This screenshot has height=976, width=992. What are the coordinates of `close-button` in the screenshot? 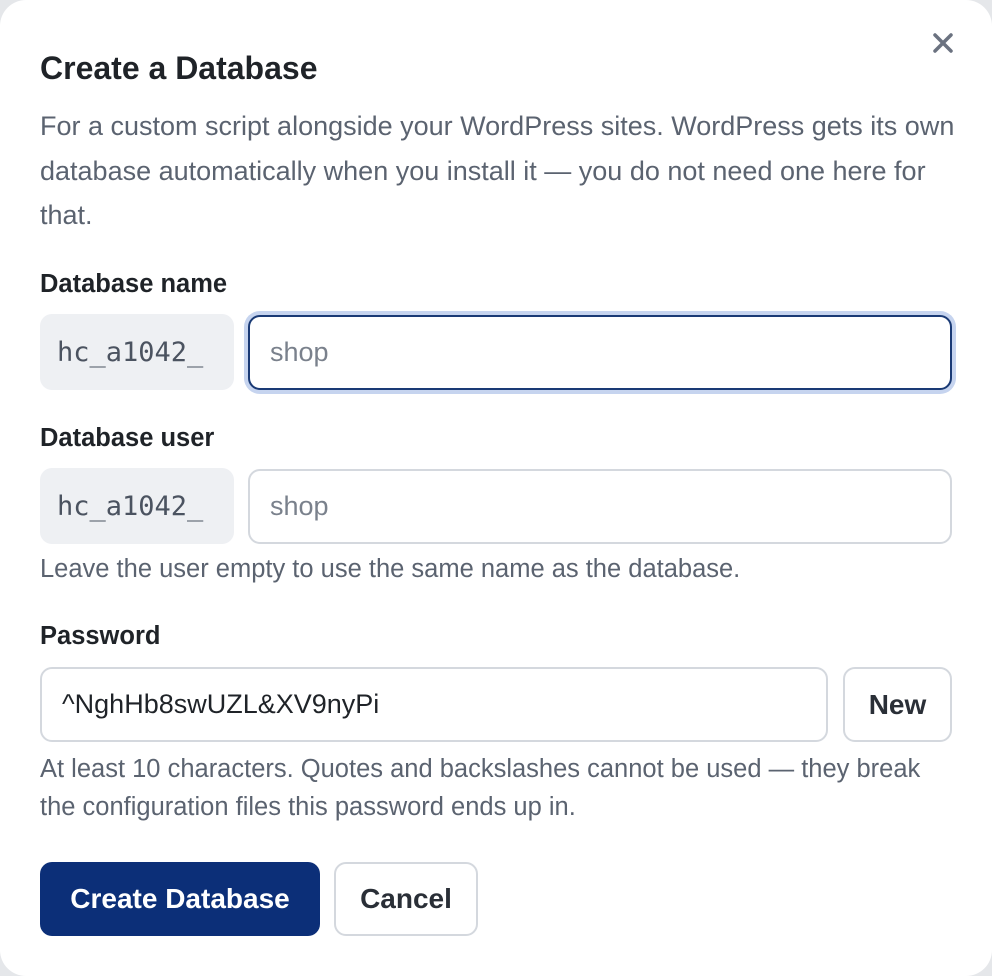 It's located at (943, 43).